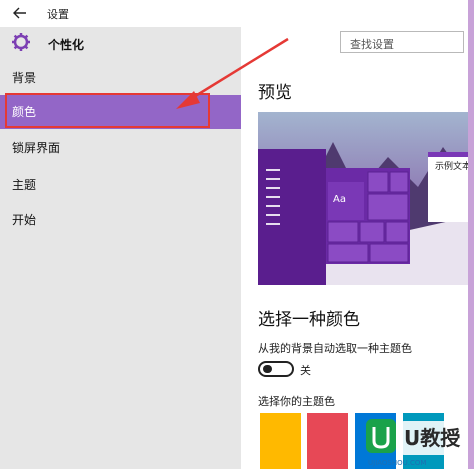 The image size is (474, 469). I want to click on window-edge, so click(471, 234).